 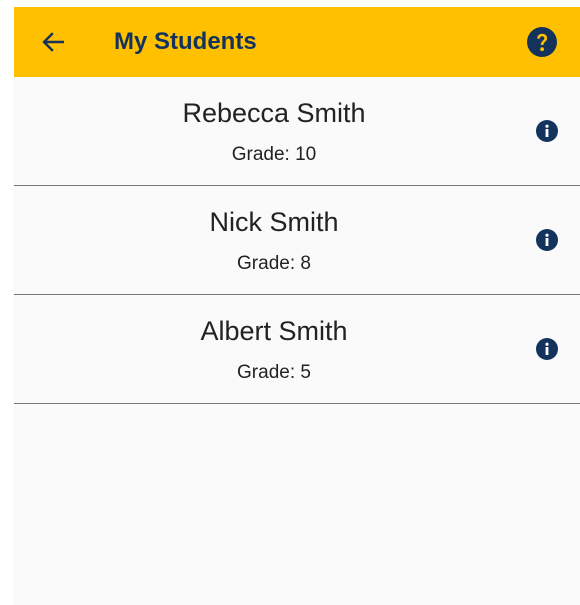 I want to click on help-button, so click(x=542, y=42).